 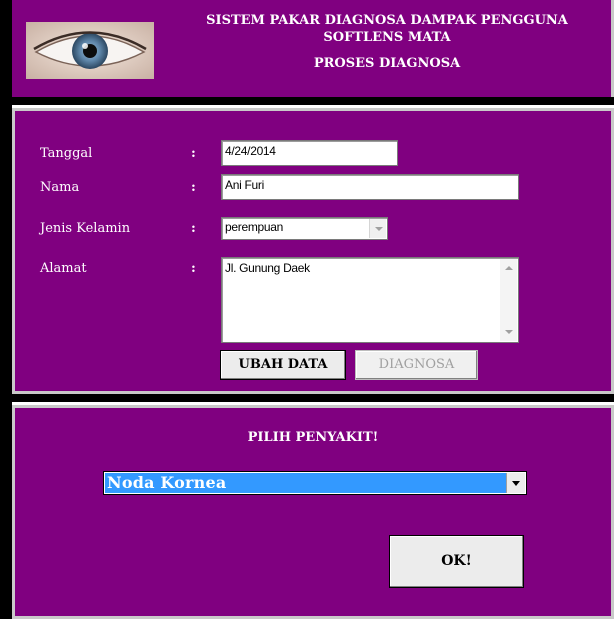 What do you see at coordinates (254, 227) in the screenshot?
I see `jenis-kelamin-value: perempuan` at bounding box center [254, 227].